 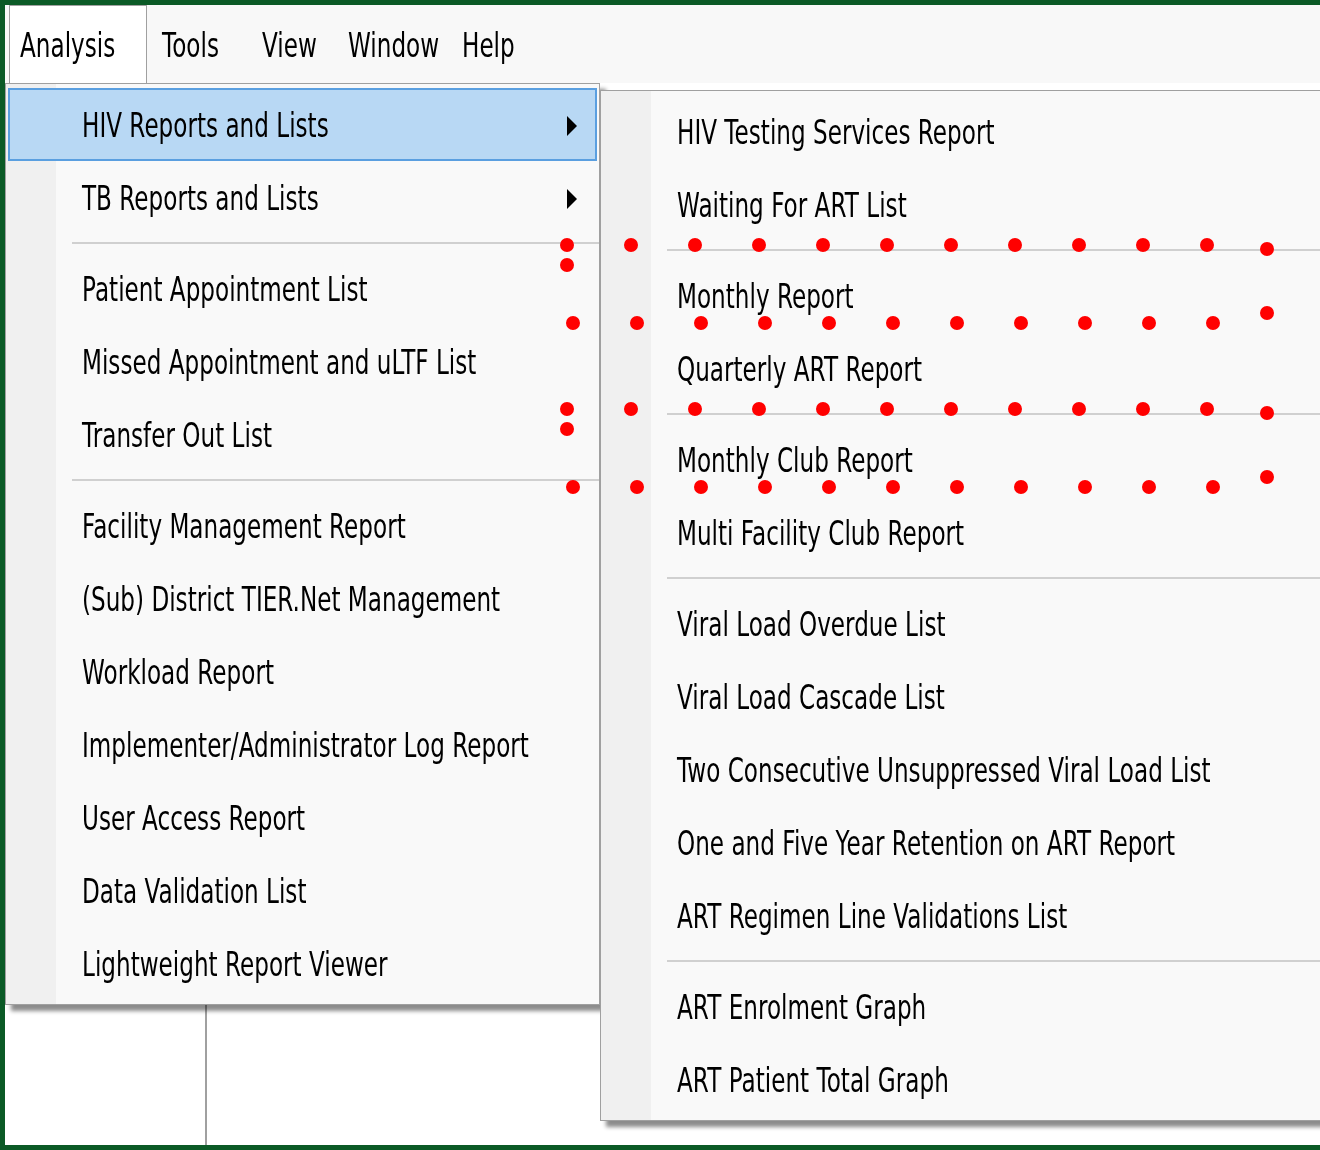 What do you see at coordinates (961, 1079) in the screenshot?
I see `menu-item: ART Patient Total Graph` at bounding box center [961, 1079].